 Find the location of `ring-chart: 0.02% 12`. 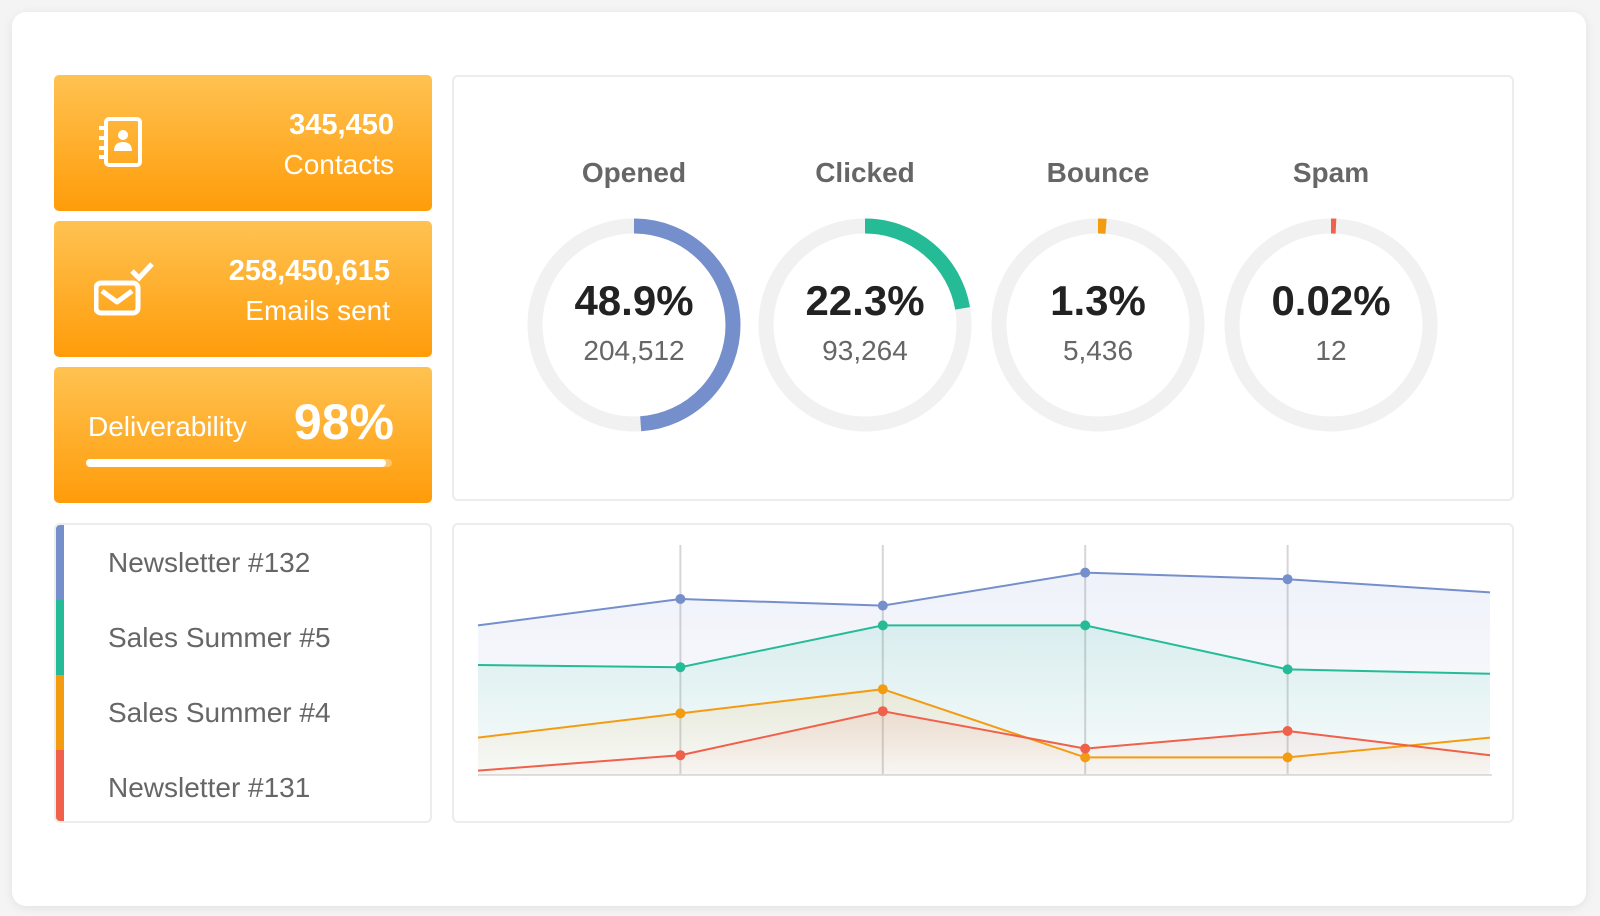

ring-chart: 0.02% 12 is located at coordinates (1331, 325).